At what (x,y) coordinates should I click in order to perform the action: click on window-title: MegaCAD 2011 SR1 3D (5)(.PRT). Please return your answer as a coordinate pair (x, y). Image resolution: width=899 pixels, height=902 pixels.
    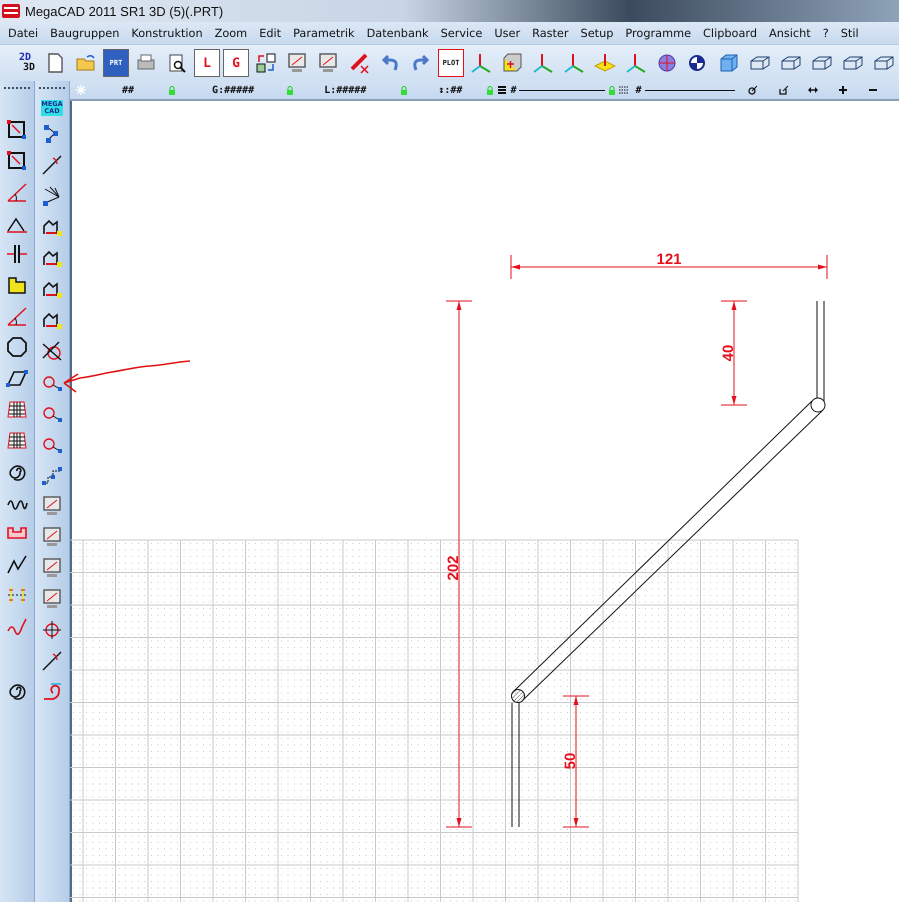
    Looking at the image, I should click on (124, 11).